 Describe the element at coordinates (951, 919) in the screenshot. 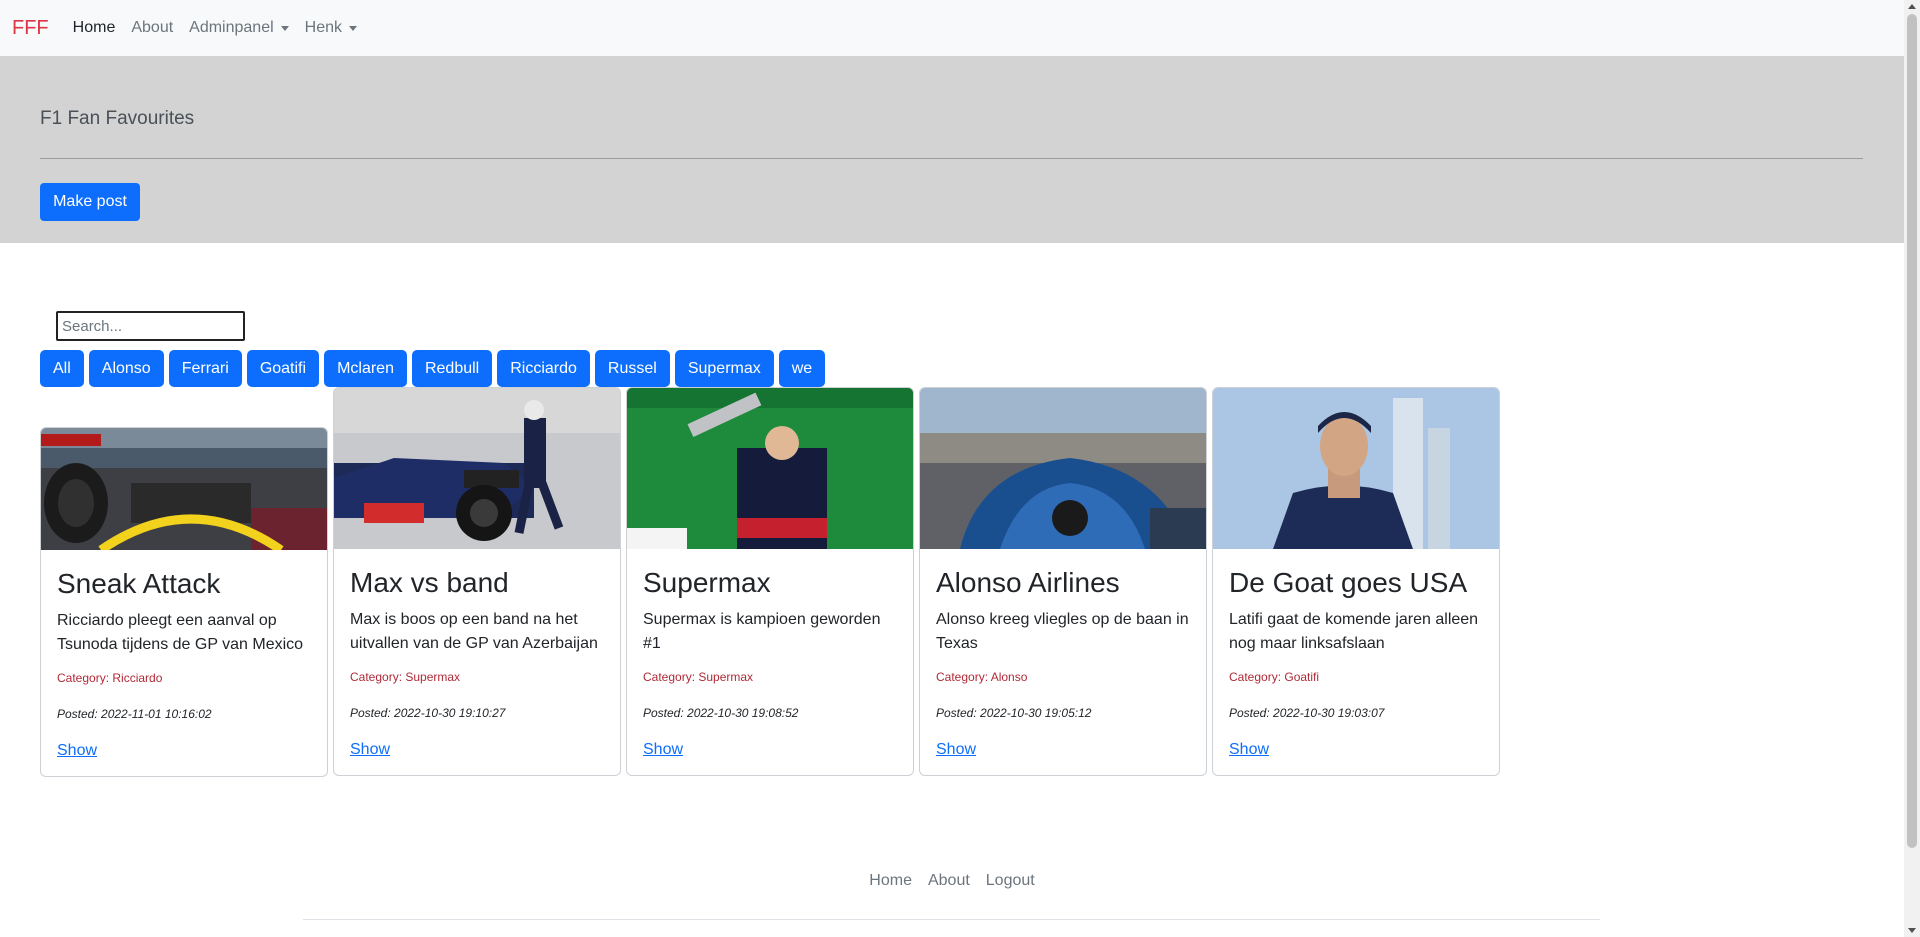

I see `footer-divider` at that location.